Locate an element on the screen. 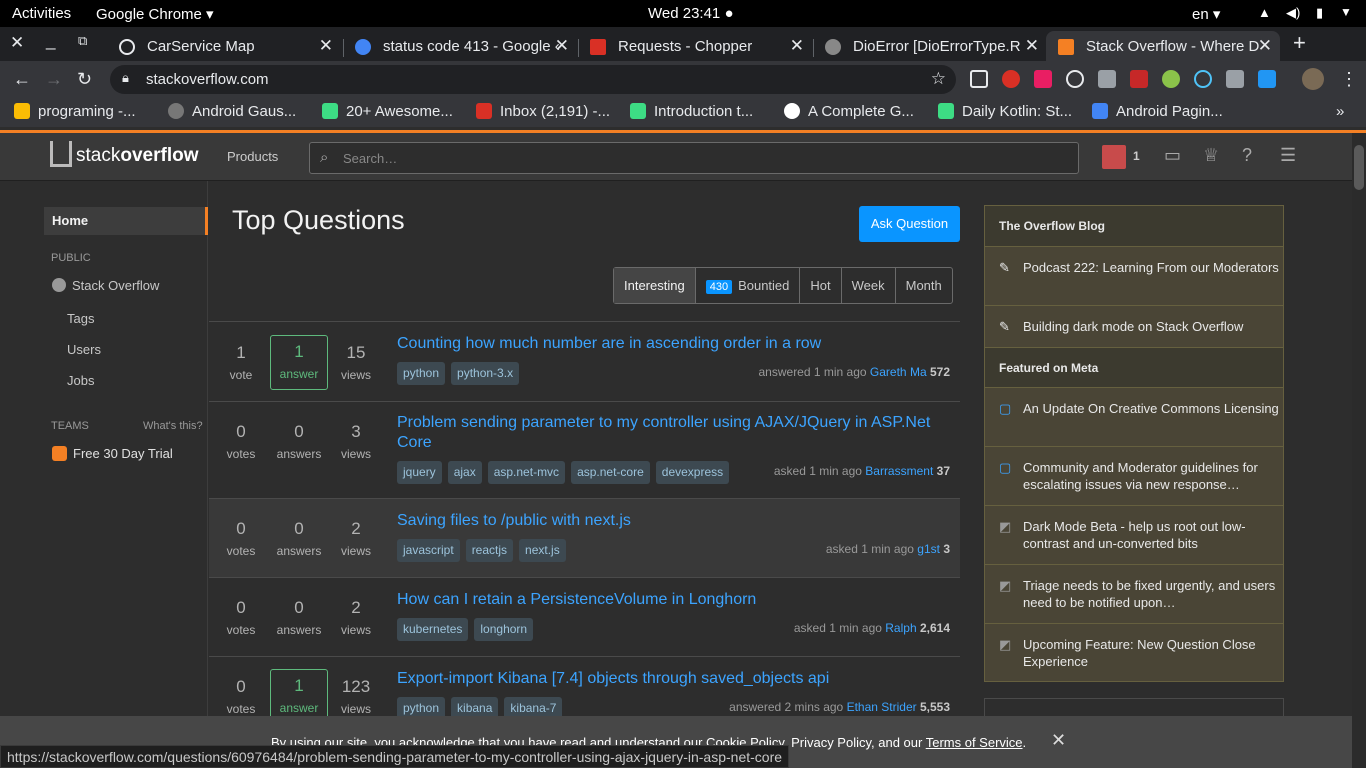 This screenshot has height=768, width=1366. user-link: g1st is located at coordinates (928, 549).